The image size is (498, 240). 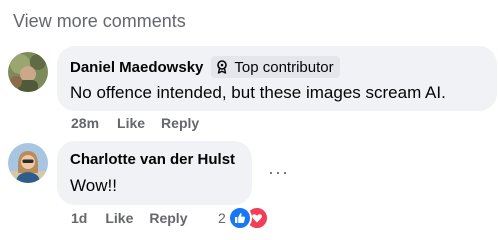 What do you see at coordinates (222, 67) in the screenshot?
I see `top-contributor-icon` at bounding box center [222, 67].